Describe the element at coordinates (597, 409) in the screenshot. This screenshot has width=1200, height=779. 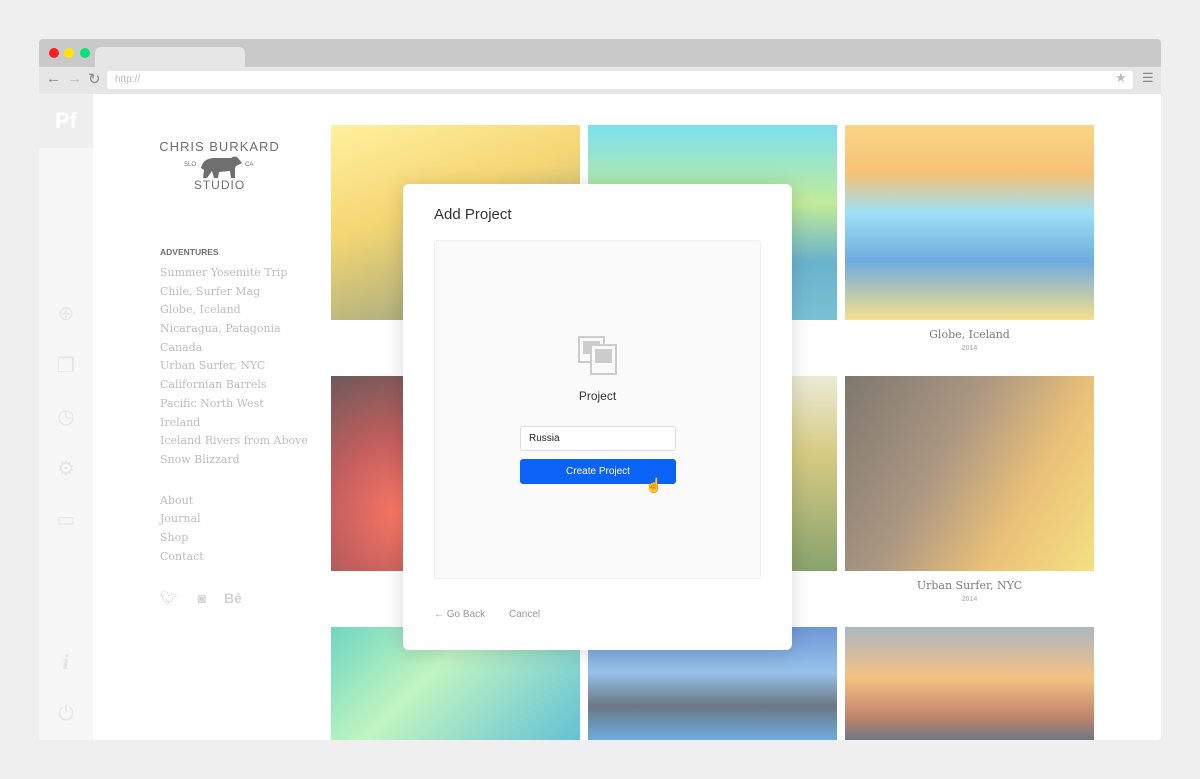
I see `project-type-card: Project Russia Create Project ☝` at that location.